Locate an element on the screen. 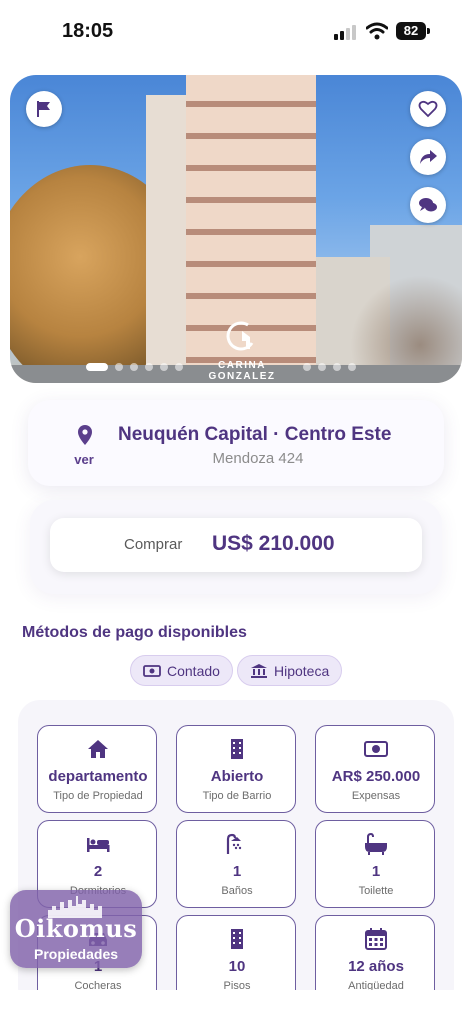 The image size is (472, 1024). feature-toilette: 1 Toilette is located at coordinates (375, 864).